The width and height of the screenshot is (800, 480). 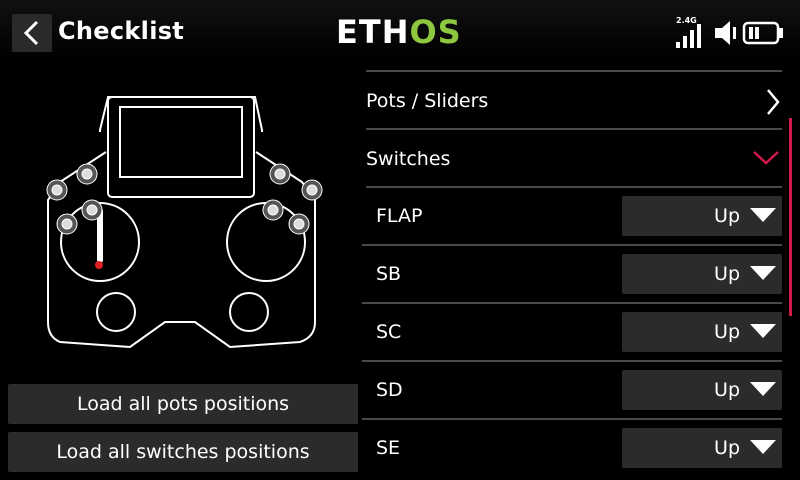 What do you see at coordinates (572, 216) in the screenshot?
I see `list-item: FLAP Up` at bounding box center [572, 216].